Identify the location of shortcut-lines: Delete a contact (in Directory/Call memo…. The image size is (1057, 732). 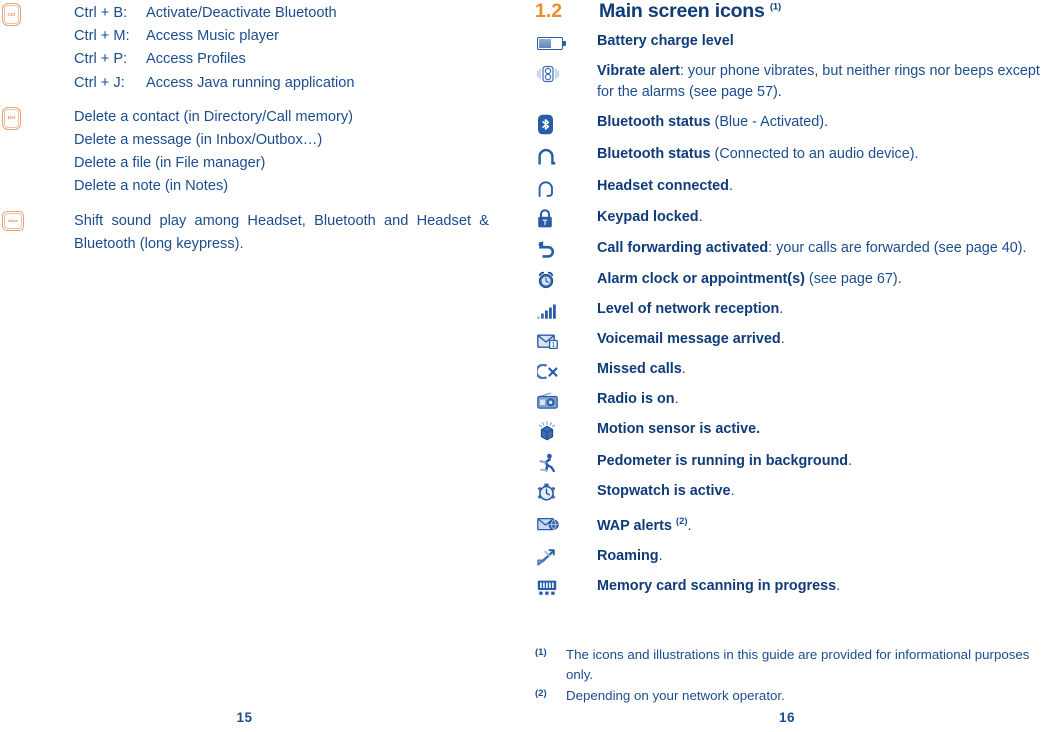
(281, 152).